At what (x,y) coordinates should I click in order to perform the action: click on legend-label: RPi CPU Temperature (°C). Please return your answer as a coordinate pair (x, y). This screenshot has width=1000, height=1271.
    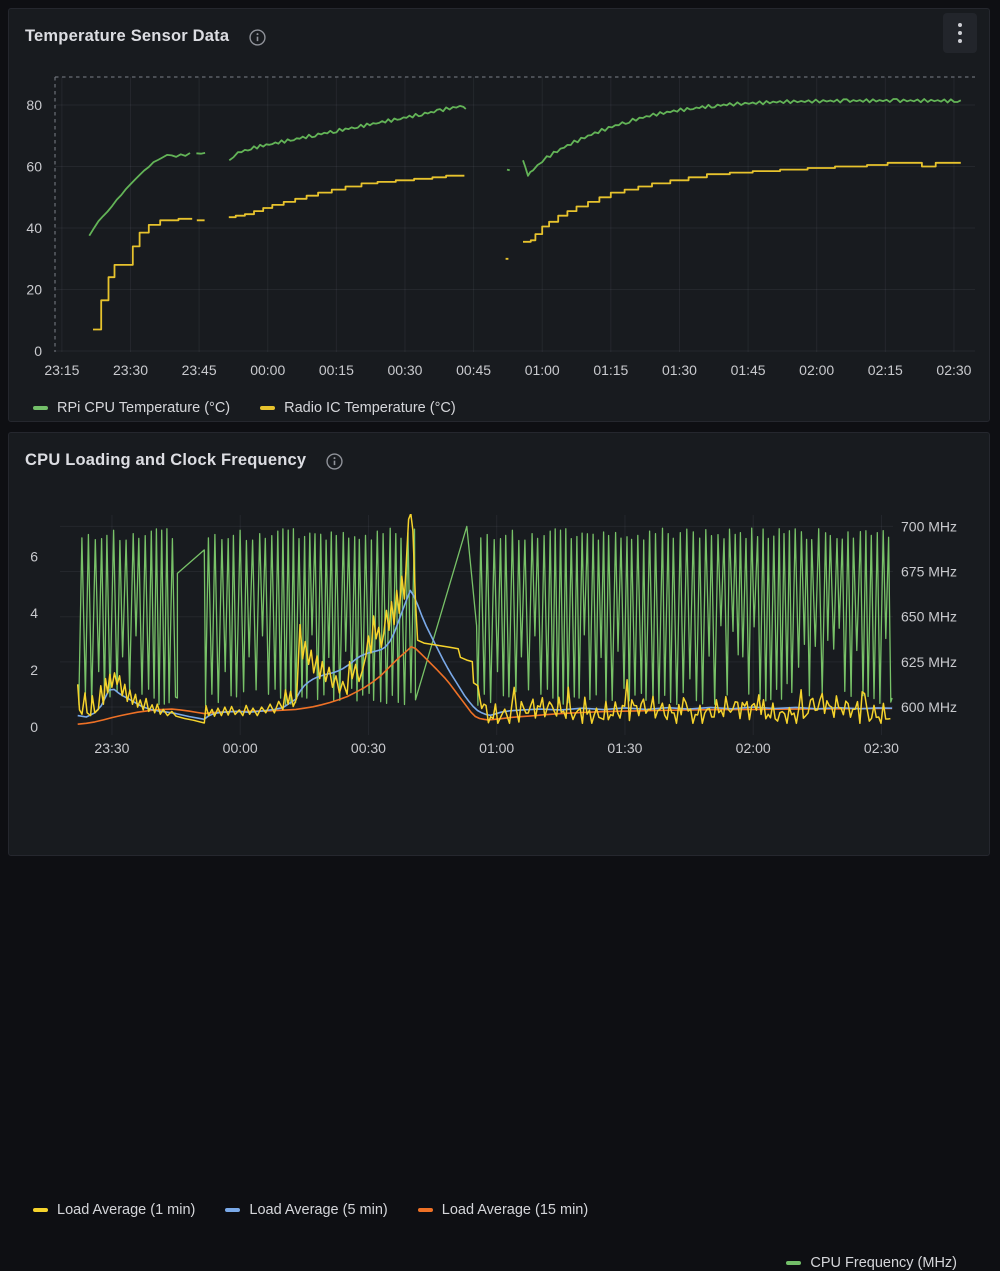
    Looking at the image, I should click on (144, 408).